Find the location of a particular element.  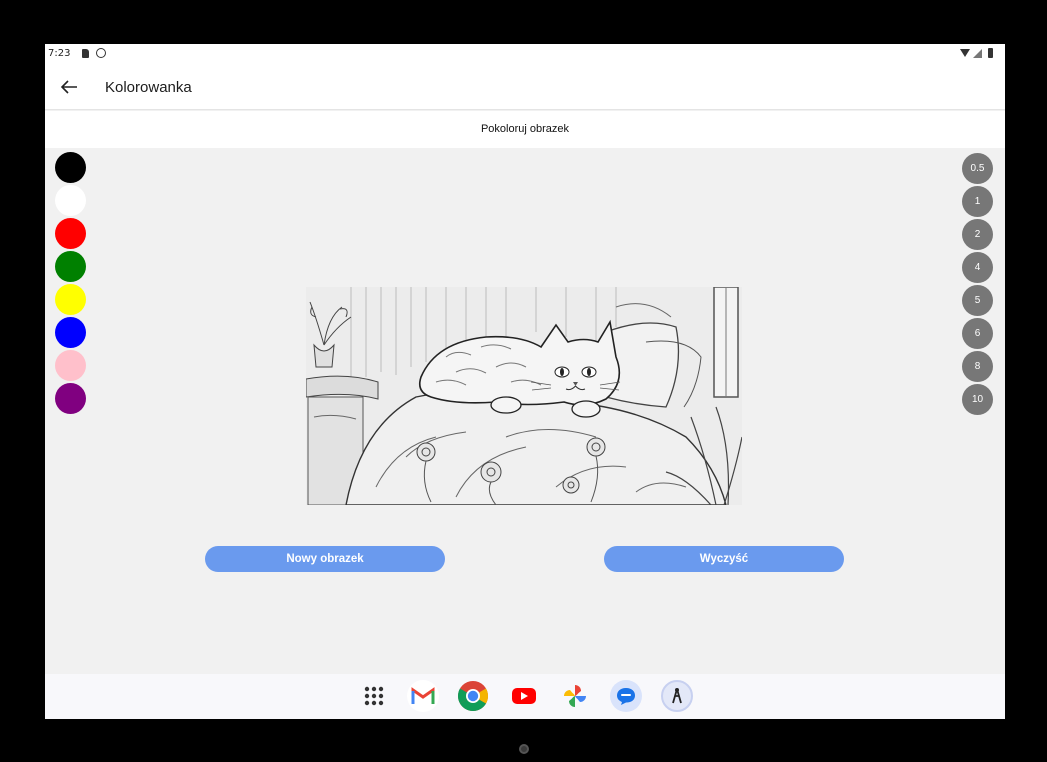

photos-icon is located at coordinates (575, 696).